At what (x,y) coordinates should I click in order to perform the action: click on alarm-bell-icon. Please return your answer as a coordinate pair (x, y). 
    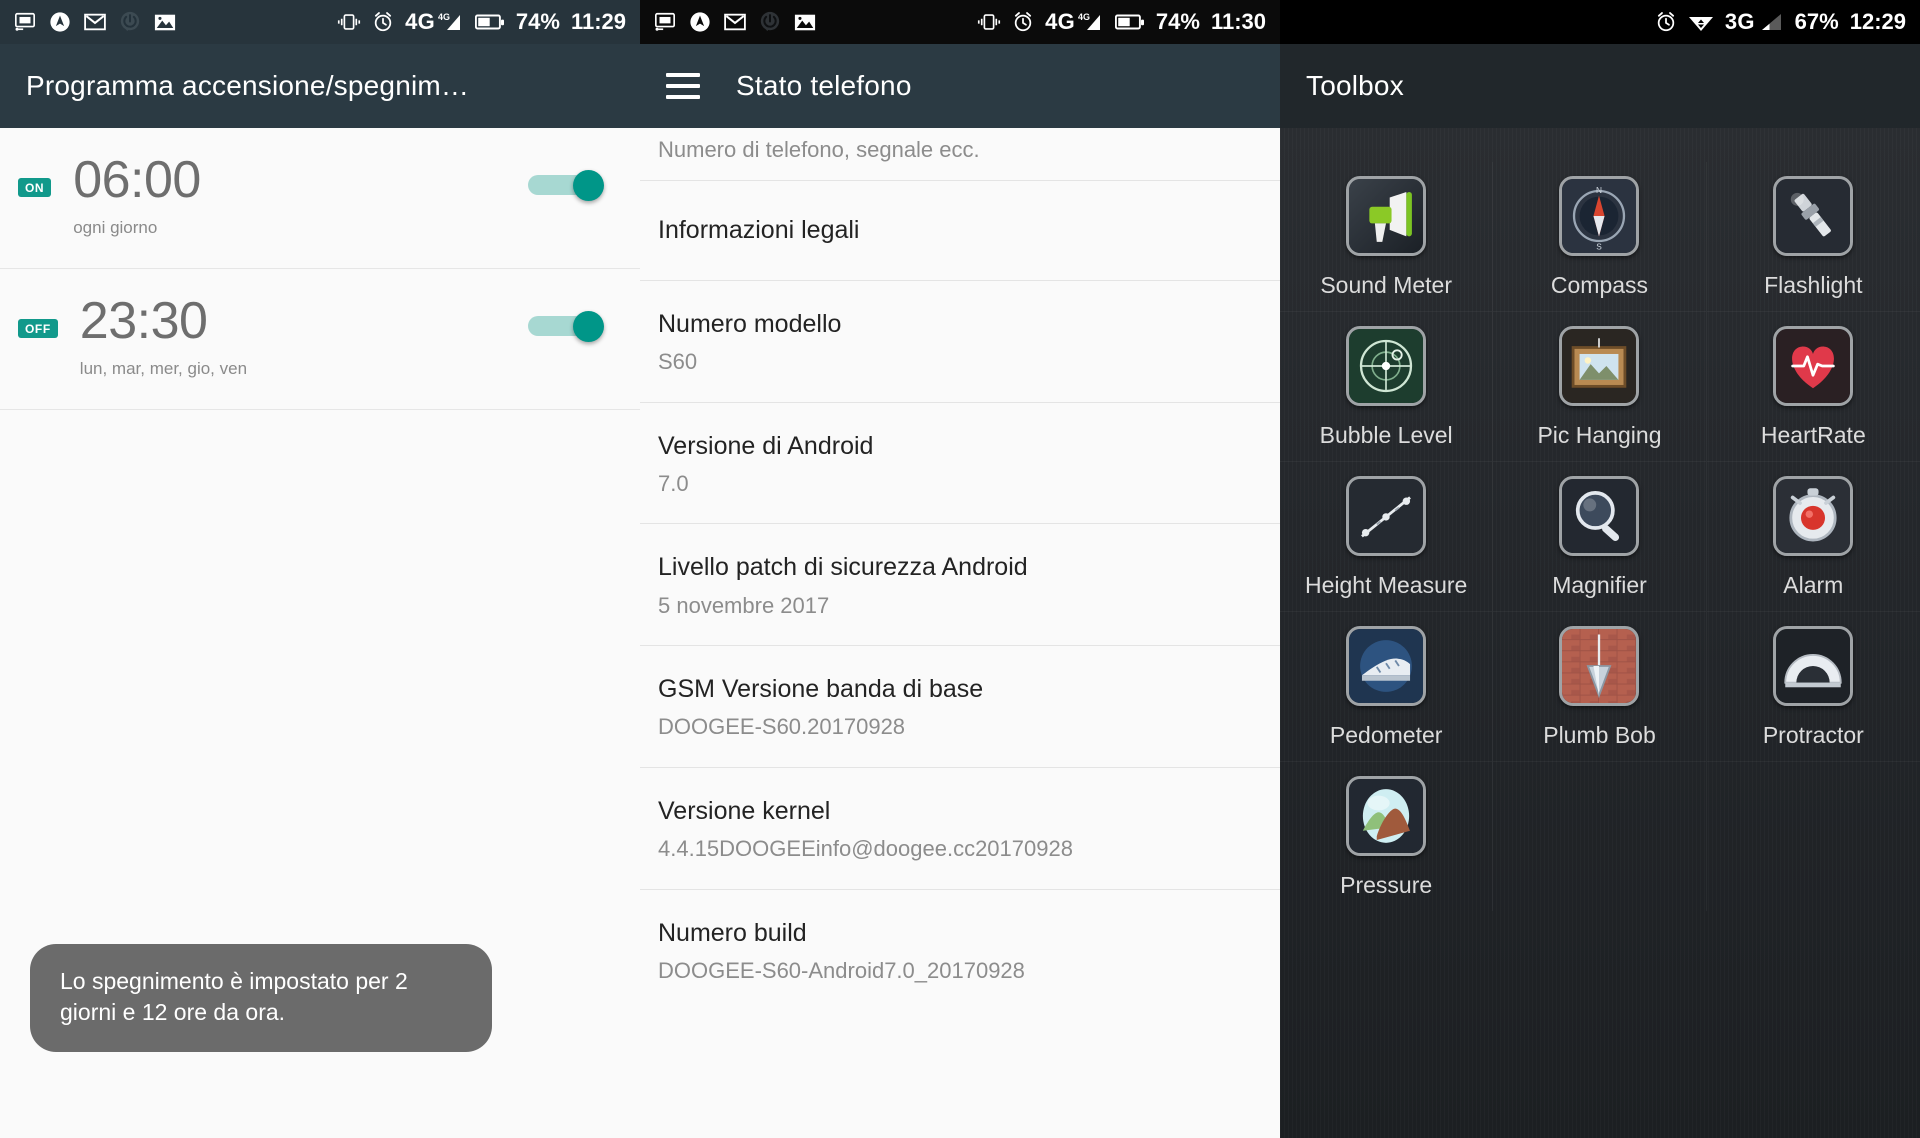
    Looking at the image, I should click on (1813, 516).